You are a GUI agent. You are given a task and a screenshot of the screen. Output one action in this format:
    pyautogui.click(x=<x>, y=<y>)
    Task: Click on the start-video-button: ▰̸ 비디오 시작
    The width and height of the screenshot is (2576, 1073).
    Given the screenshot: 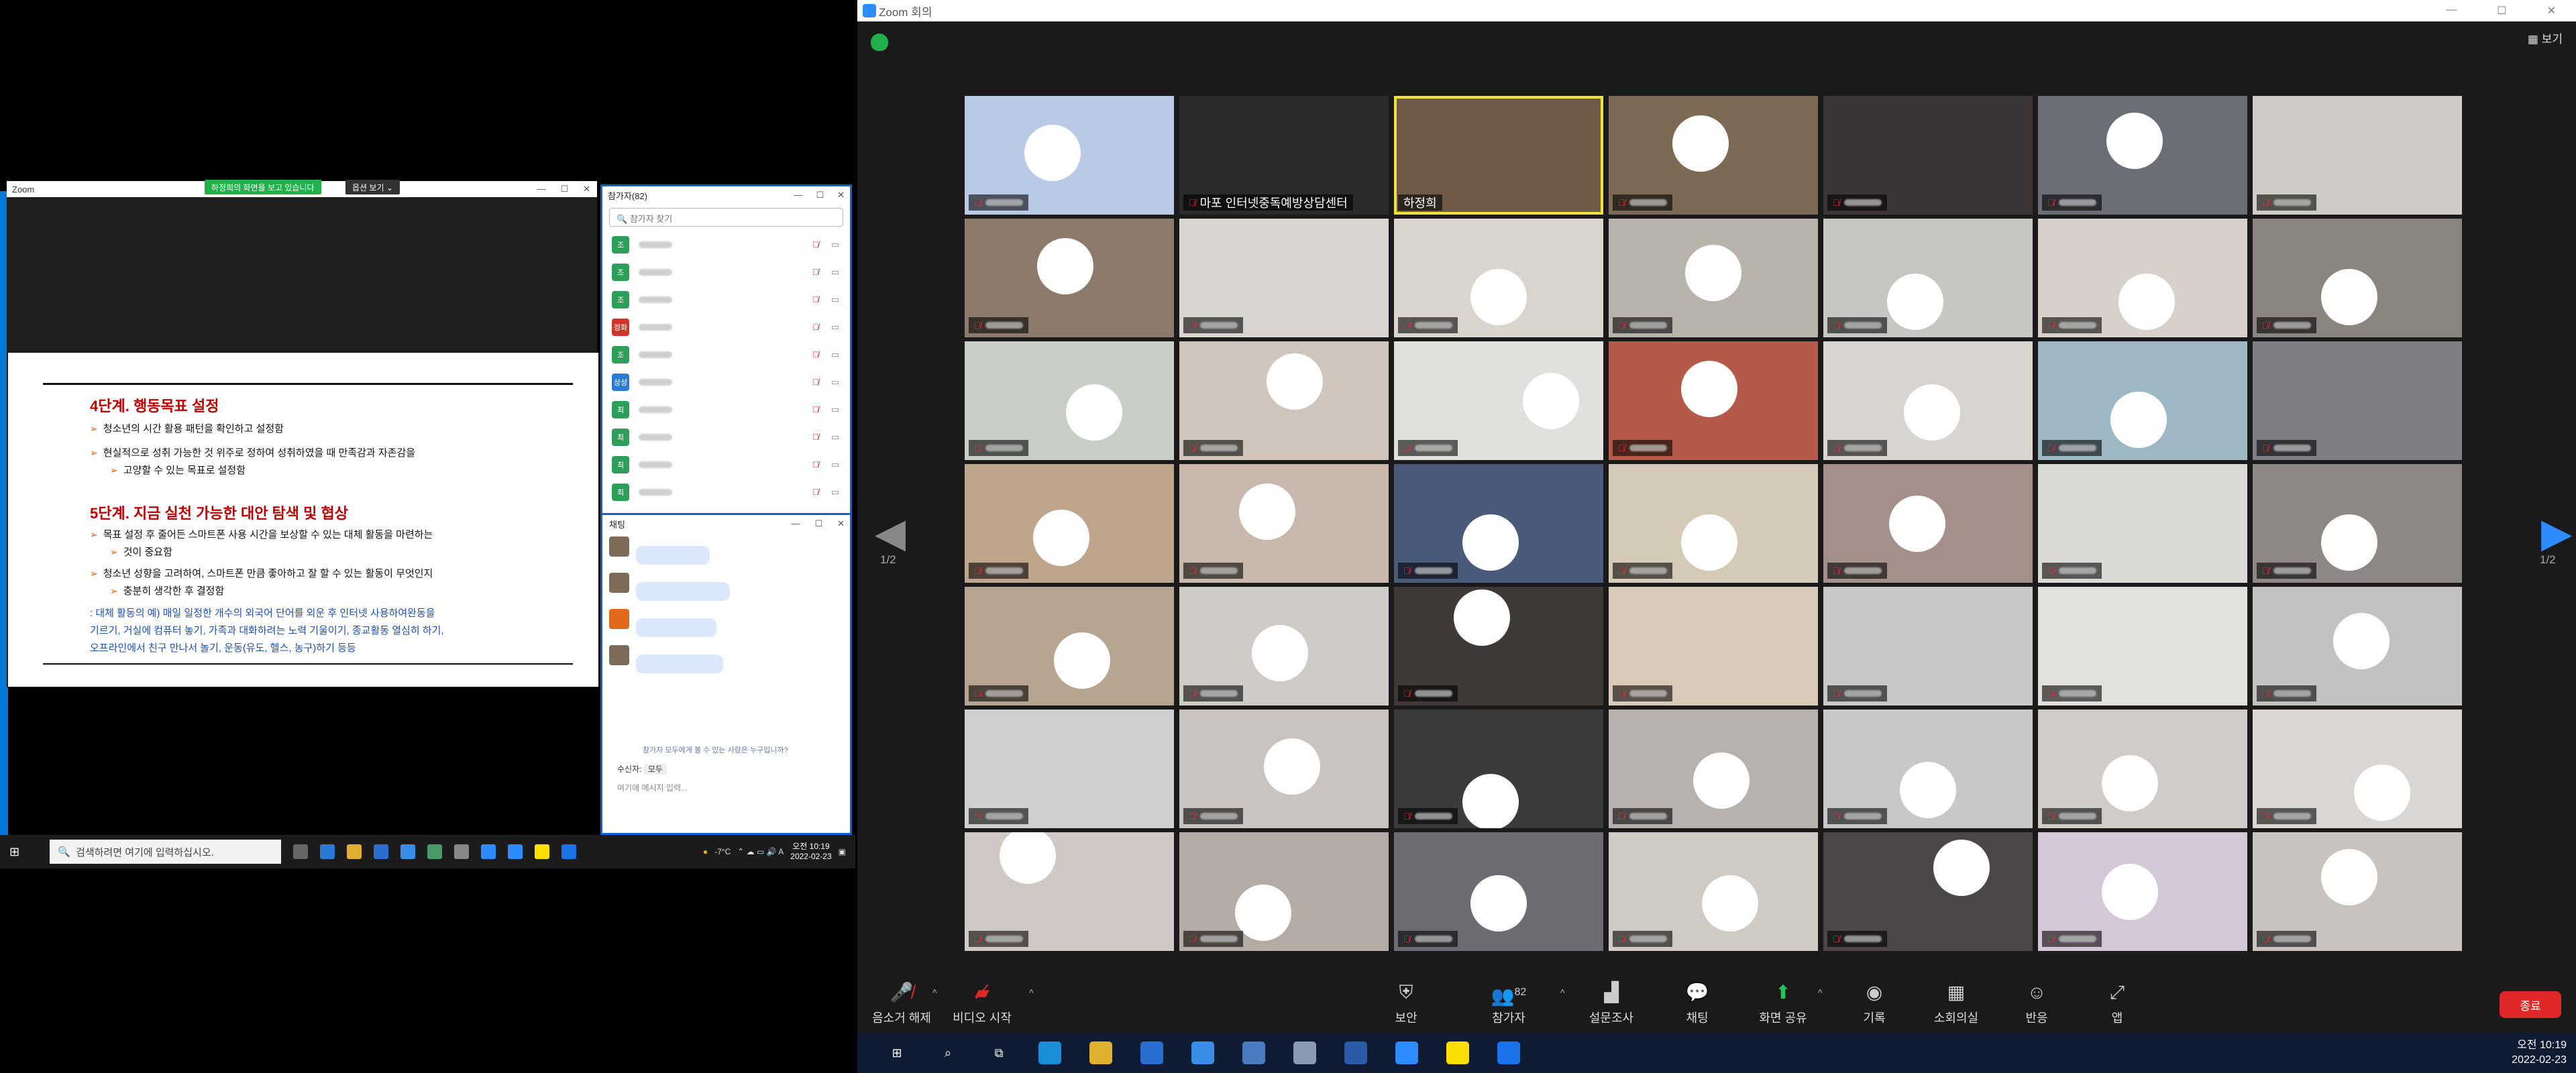 What is the action you would take?
    pyautogui.click(x=982, y=1003)
    